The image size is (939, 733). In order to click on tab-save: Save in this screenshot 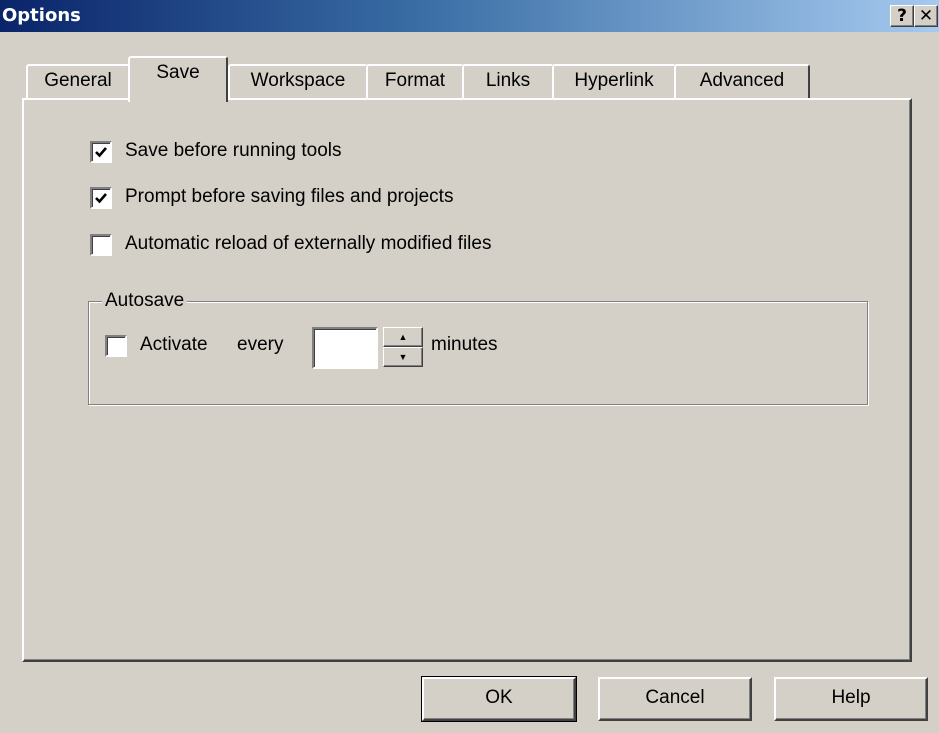, I will do `click(178, 79)`.